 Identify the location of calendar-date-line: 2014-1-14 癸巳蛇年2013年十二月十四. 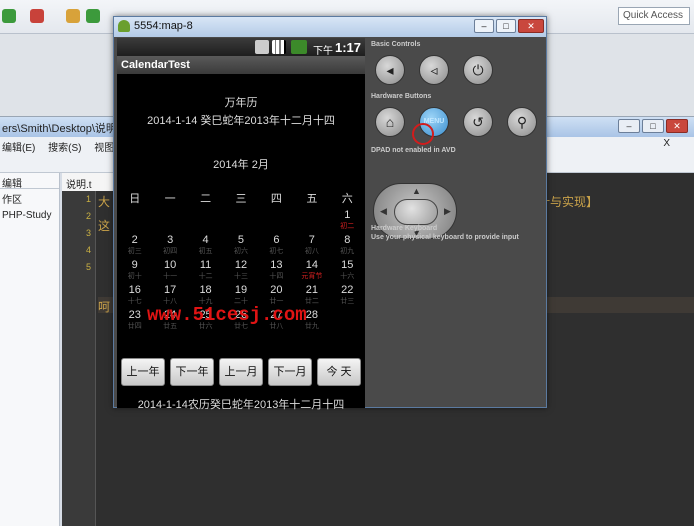
(241, 121).